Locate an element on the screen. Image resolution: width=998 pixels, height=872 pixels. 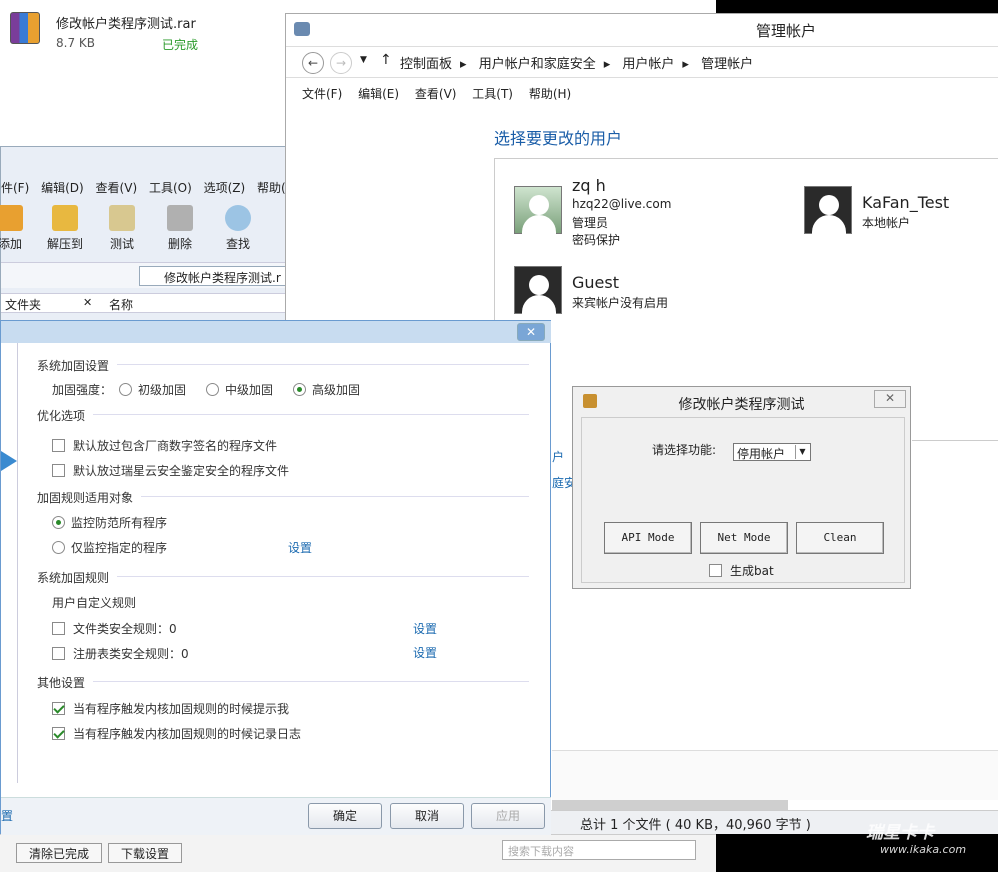
file-rules-checkbox: 文件类安全规则：0 is located at coordinates (114, 628).